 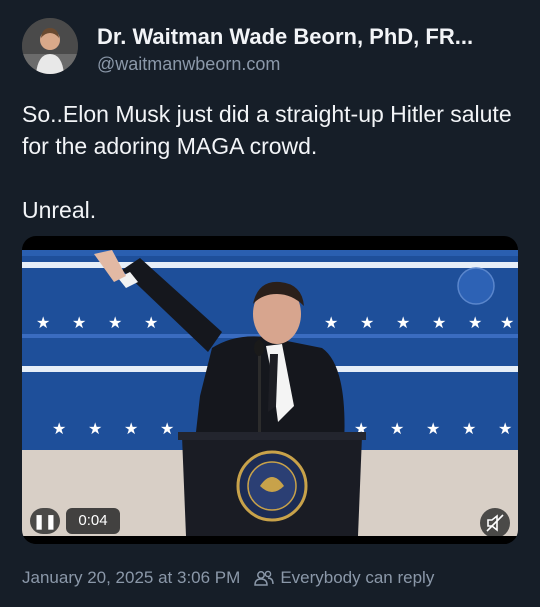 I want to click on reply-setting-label: Everybody can reply, so click(x=357, y=577).